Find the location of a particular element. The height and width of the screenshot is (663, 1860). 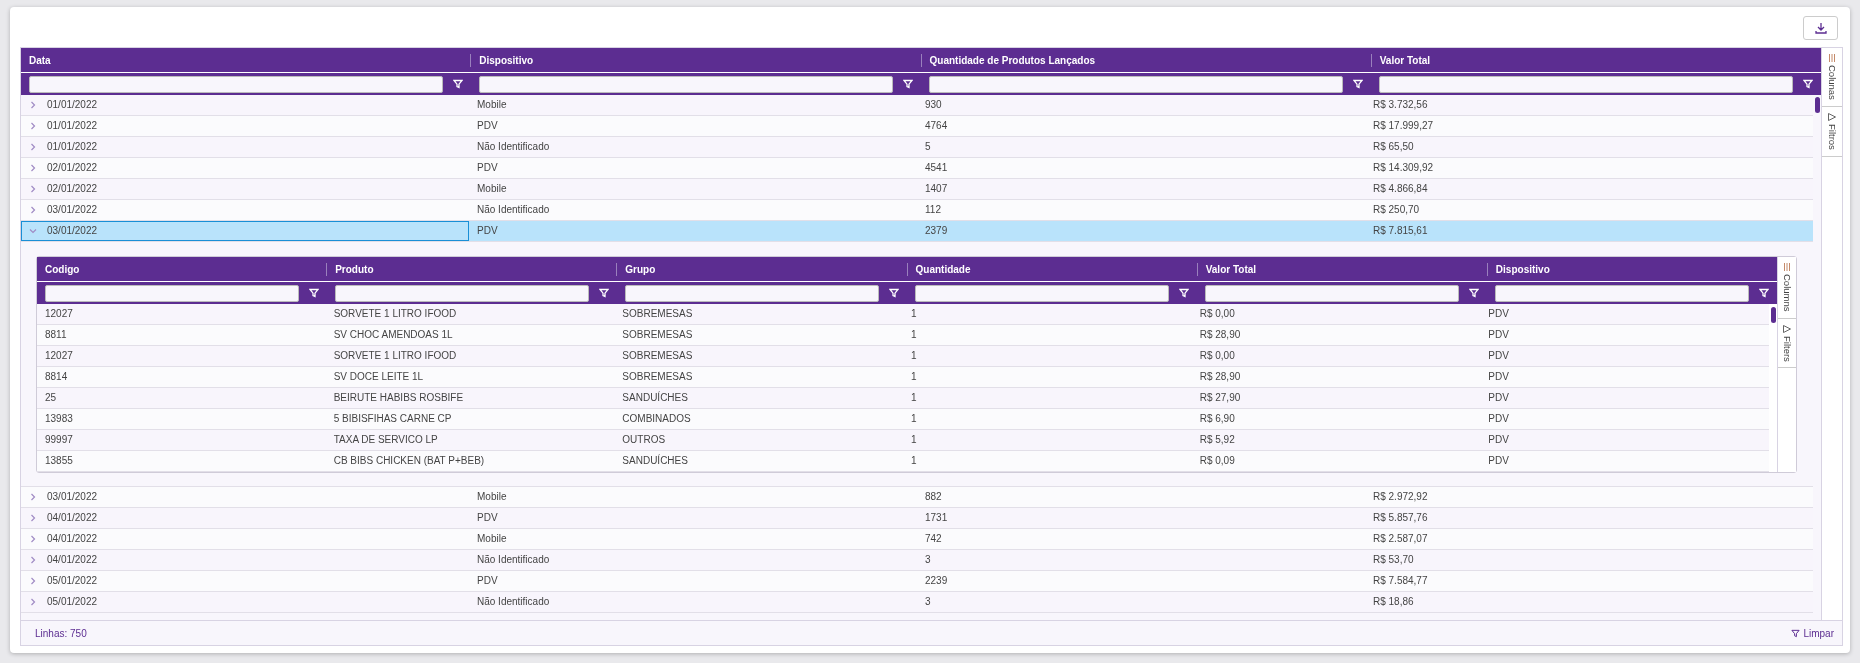

table-row: 02/01/2022 PDV 4541 R$ 14.309,92 is located at coordinates (917, 168).